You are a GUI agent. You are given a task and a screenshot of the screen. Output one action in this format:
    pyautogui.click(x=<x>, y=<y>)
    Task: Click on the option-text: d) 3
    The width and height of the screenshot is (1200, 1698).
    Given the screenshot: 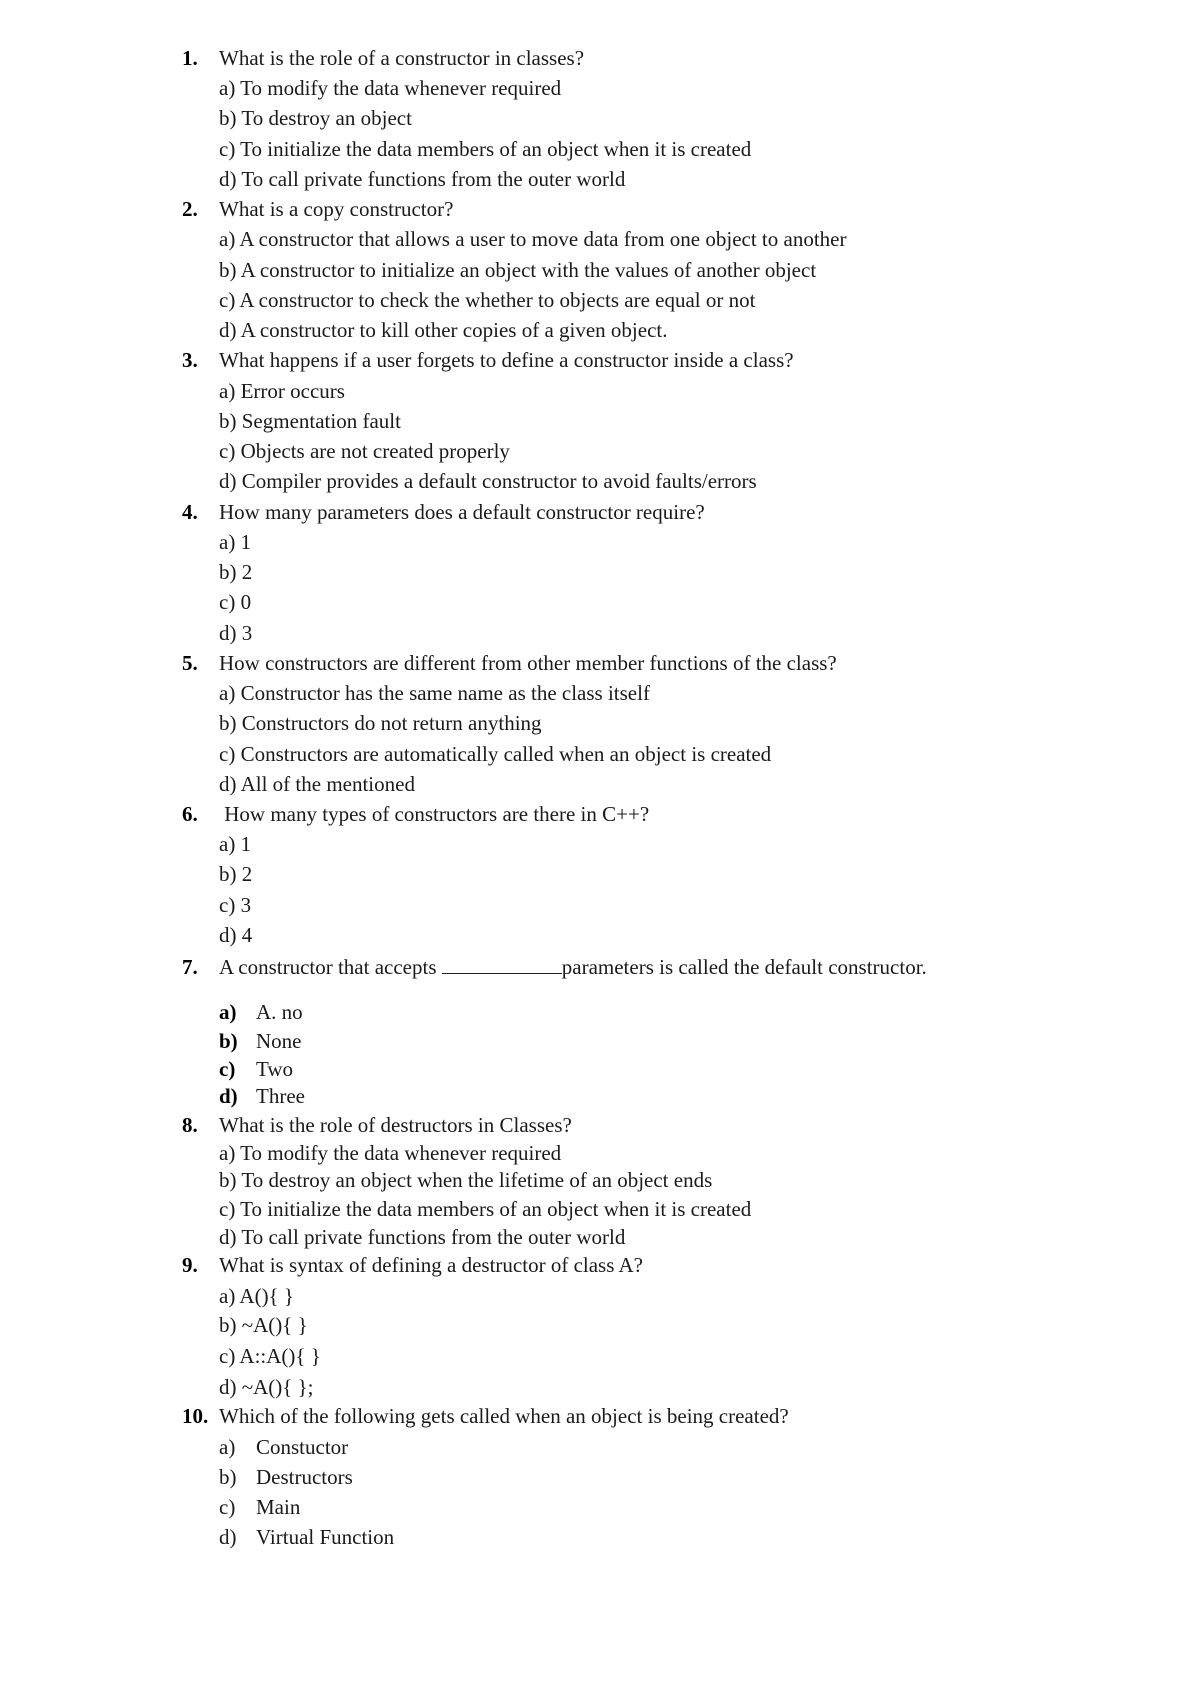 What is the action you would take?
    pyautogui.click(x=236, y=632)
    